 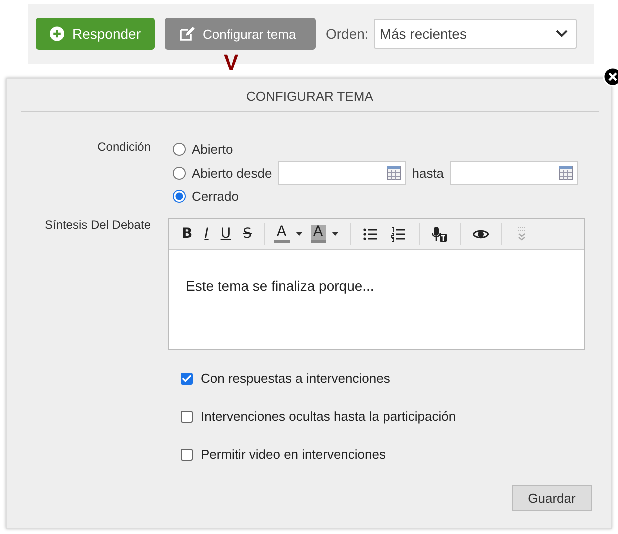 What do you see at coordinates (310, 95) in the screenshot?
I see `panel-title: CONFIGURAR TEMA` at bounding box center [310, 95].